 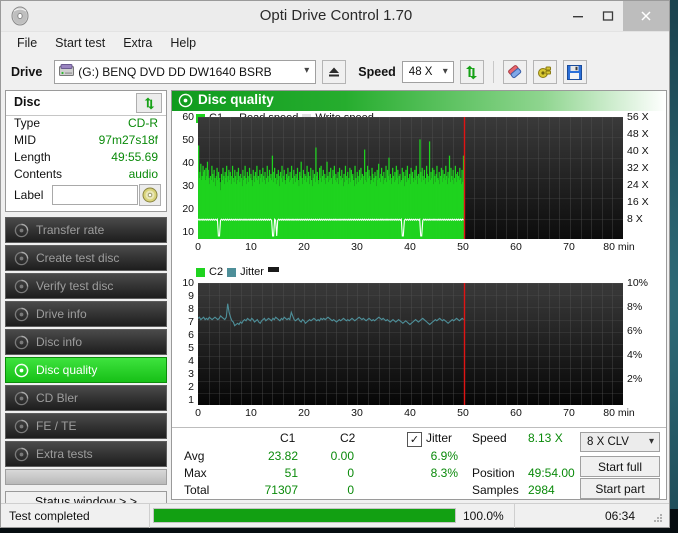 I want to click on chart1-xtick: 30, so click(x=357, y=247).